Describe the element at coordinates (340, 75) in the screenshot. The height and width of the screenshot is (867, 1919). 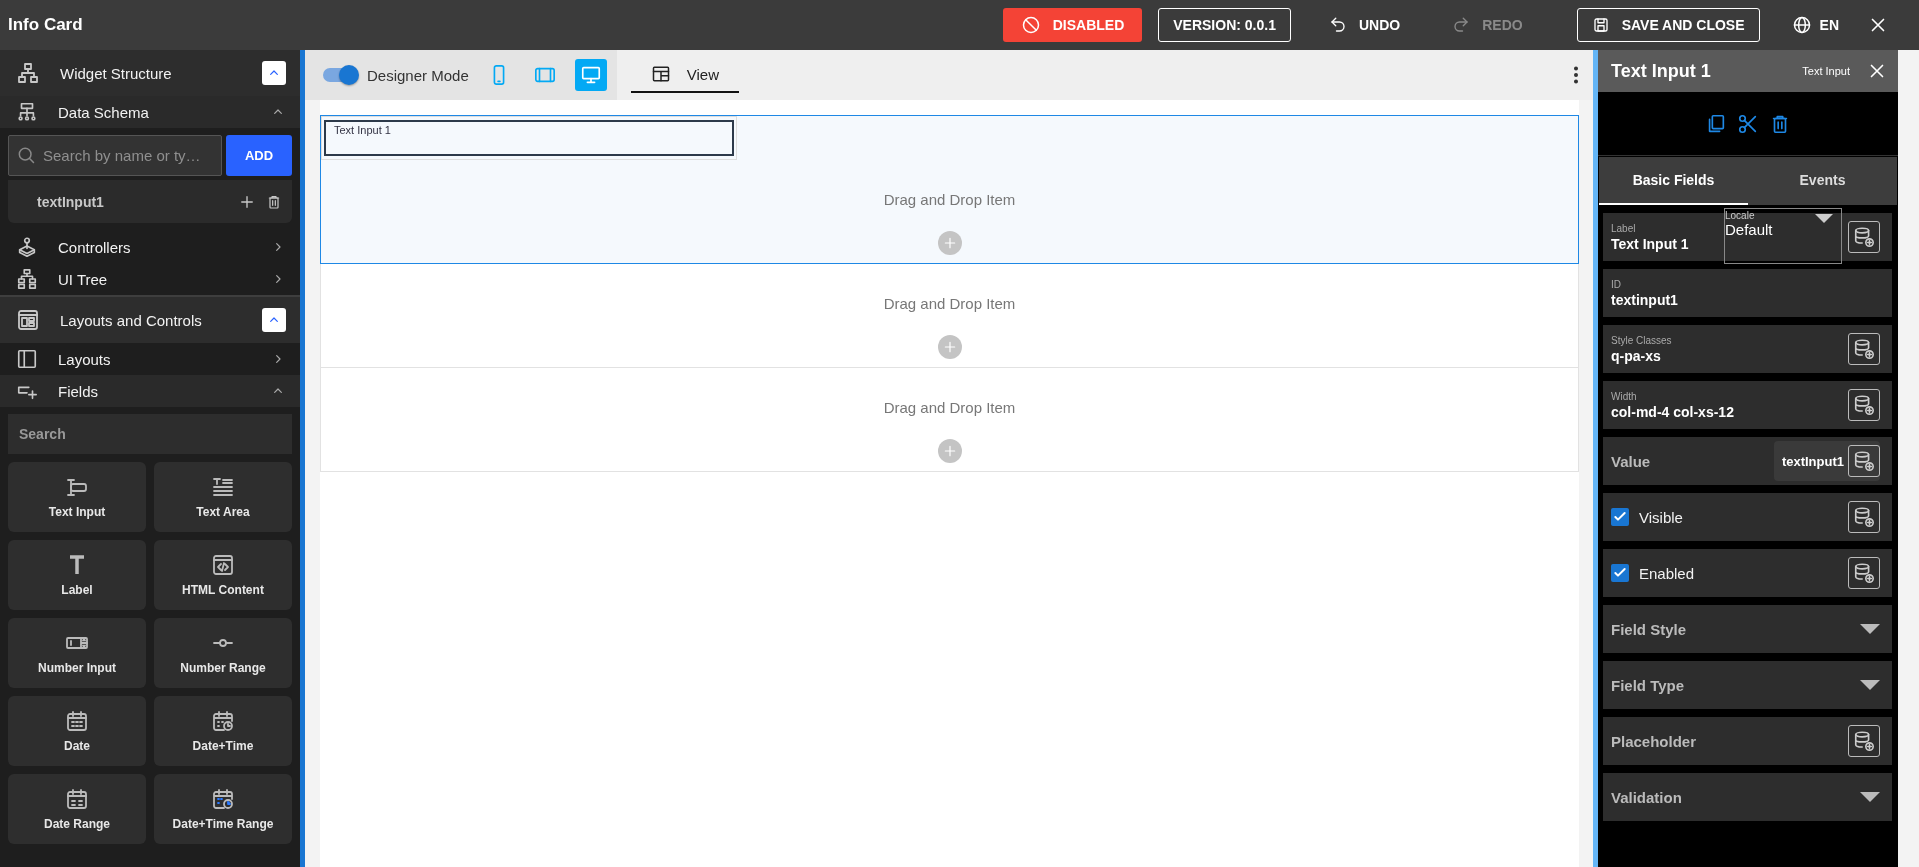
I see `switch` at that location.